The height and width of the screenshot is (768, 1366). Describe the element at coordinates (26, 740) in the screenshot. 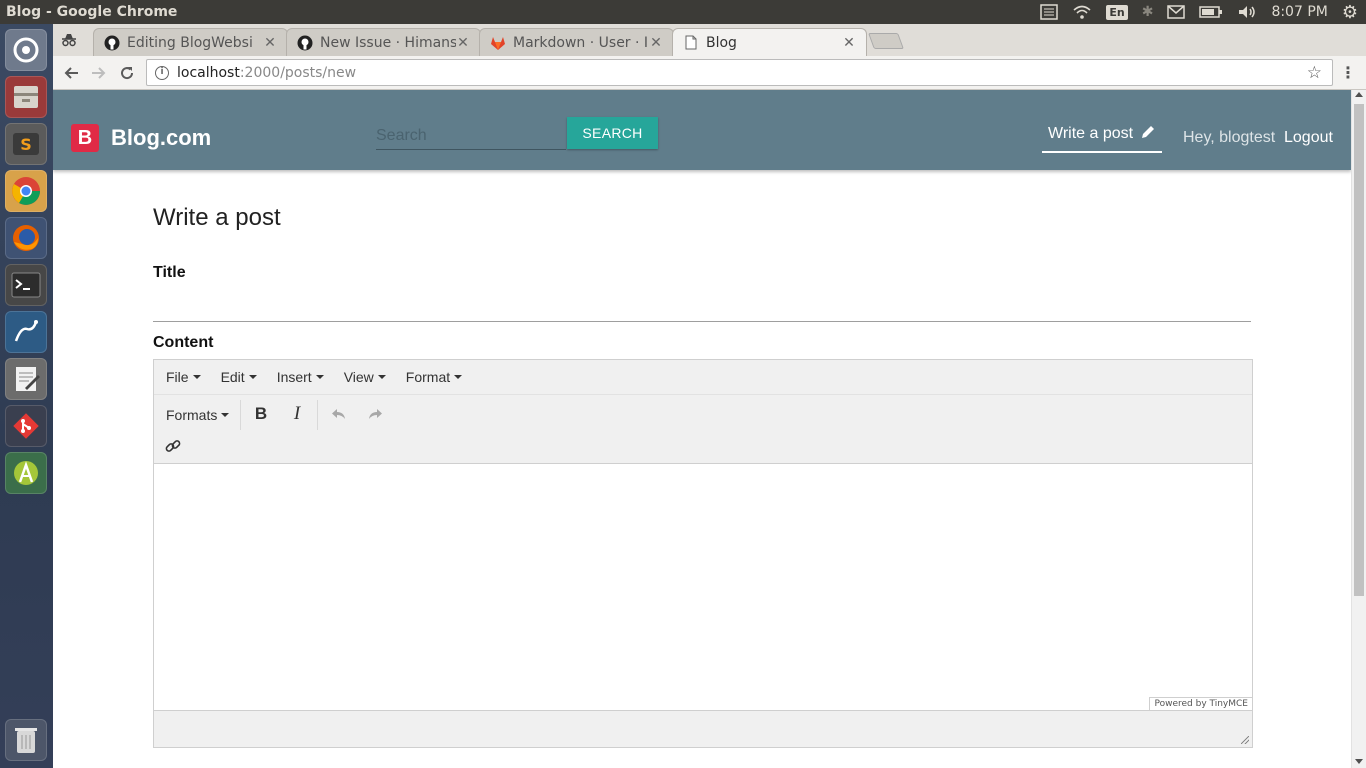

I see `trash-icon` at that location.